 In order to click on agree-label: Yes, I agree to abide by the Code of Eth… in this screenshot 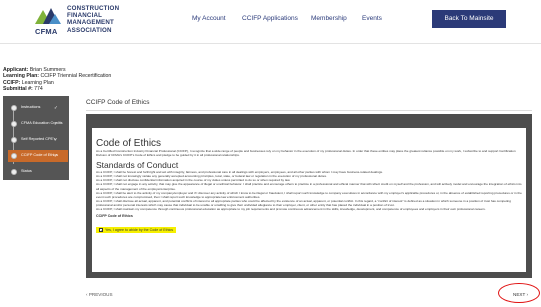, I will do `click(139, 230)`.